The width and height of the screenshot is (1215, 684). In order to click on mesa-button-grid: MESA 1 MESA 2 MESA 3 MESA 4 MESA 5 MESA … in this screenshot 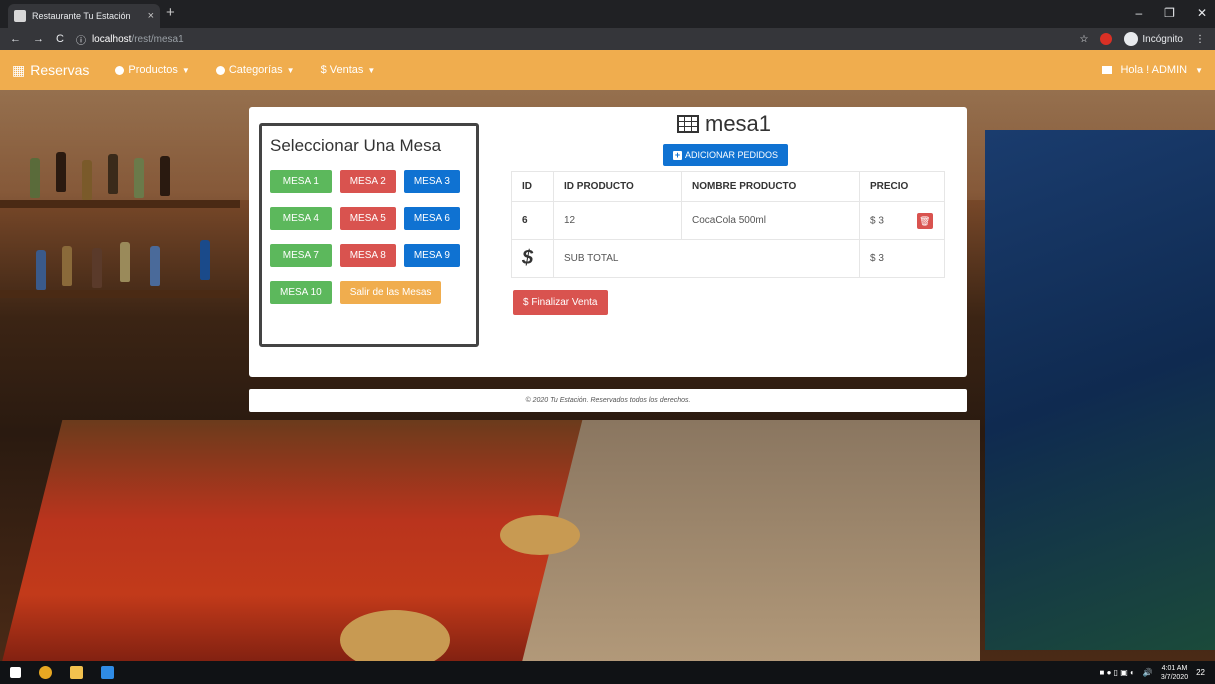, I will do `click(369, 237)`.